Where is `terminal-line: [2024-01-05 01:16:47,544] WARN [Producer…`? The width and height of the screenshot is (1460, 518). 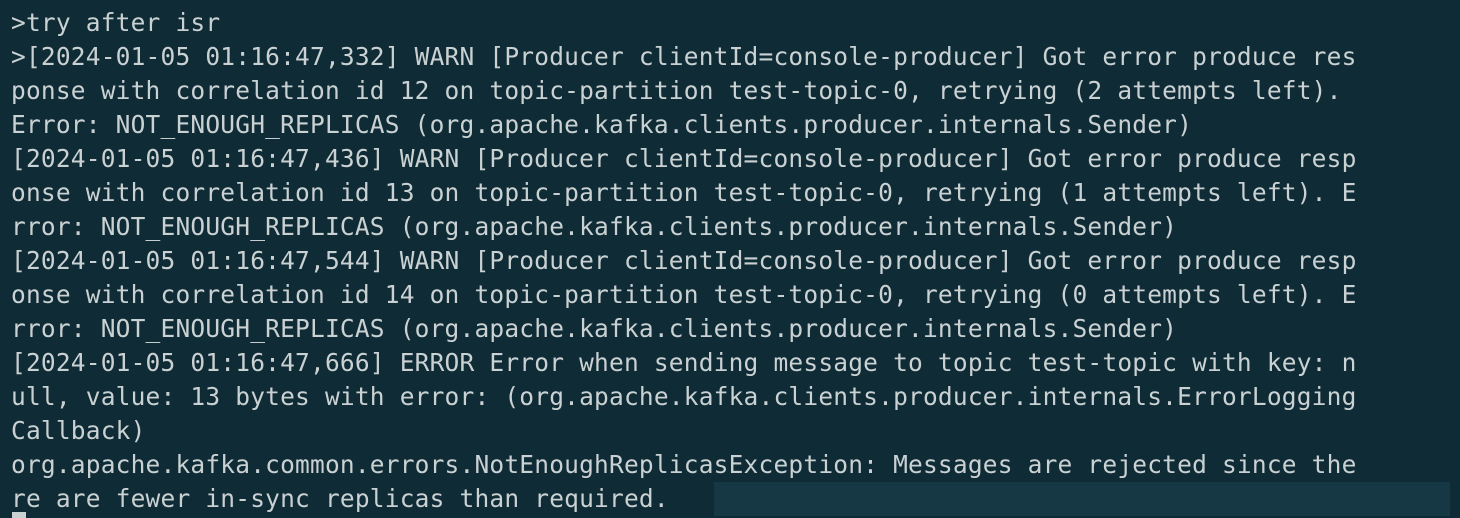
terminal-line: [2024-01-05 01:16:47,544] WARN [Producer… is located at coordinates (684, 260).